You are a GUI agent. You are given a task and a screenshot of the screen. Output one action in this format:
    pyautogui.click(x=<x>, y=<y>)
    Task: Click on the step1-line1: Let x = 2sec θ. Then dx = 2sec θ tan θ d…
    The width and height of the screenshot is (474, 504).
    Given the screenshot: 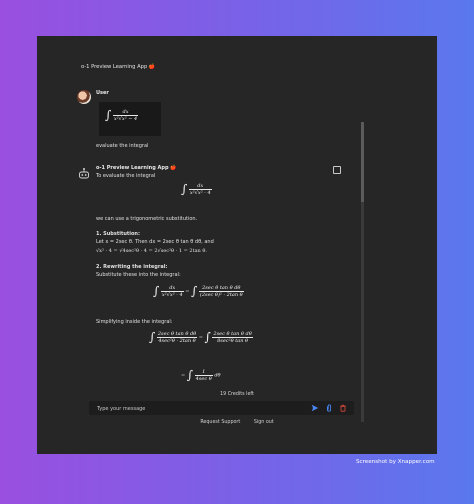 What is the action you would take?
    pyautogui.click(x=155, y=242)
    